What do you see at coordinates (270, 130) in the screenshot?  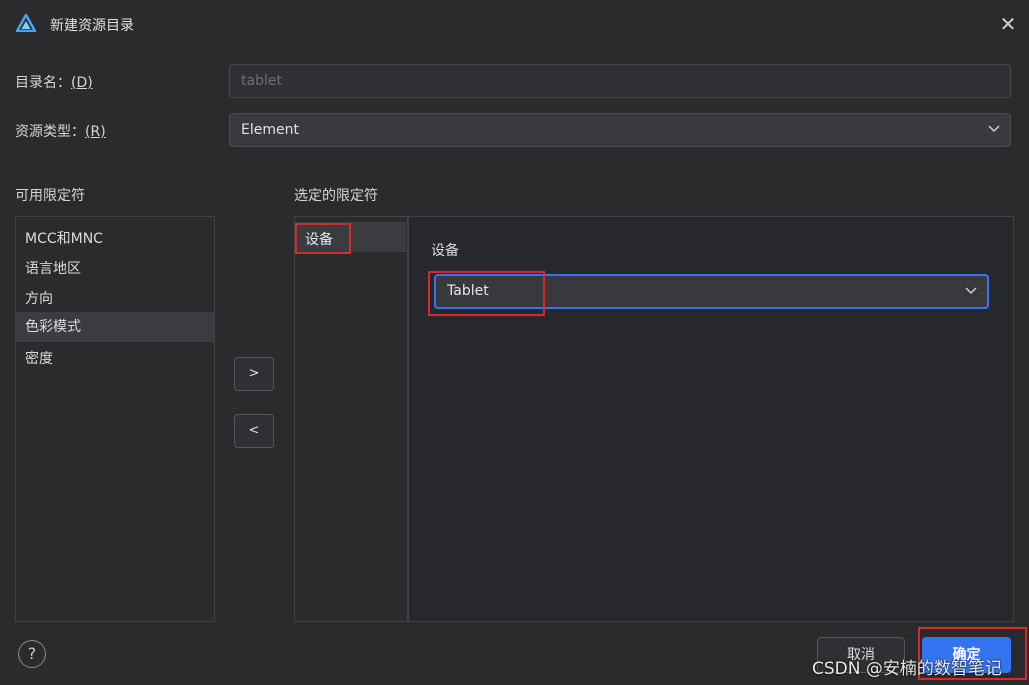 I see `resource-type-value: Element` at bounding box center [270, 130].